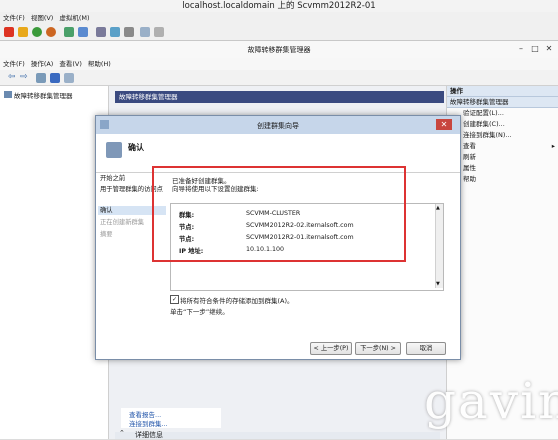 Image resolution: width=558 pixels, height=440 pixels. I want to click on vm-menu-file: 文件(F), so click(14, 18).